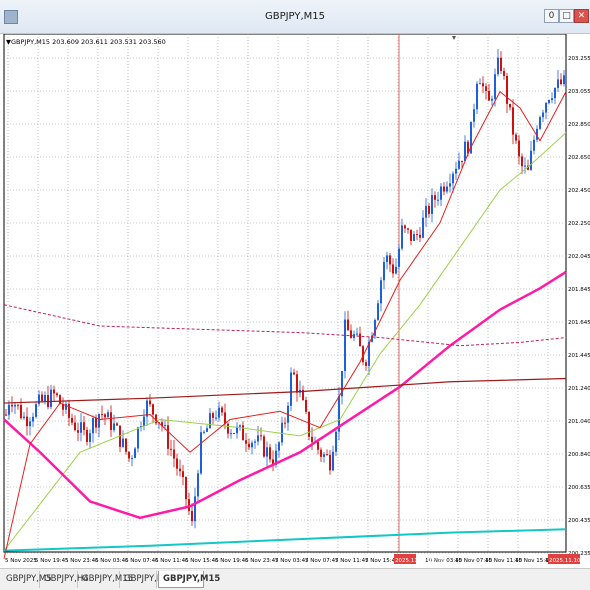 Image resolution: width=590 pixels, height=590 pixels. Describe the element at coordinates (189, 579) in the screenshot. I see `tab-gbpjpy-m15-active: GBPJPY,M15` at that location.